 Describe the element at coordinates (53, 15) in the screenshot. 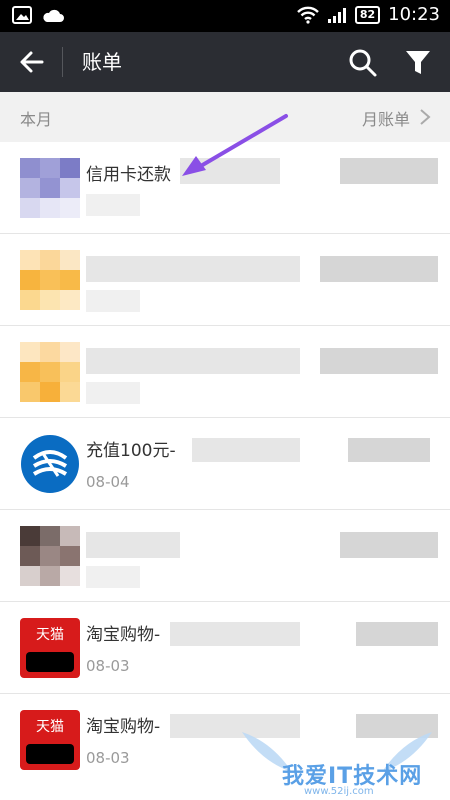

I see `weather-cloud-icon` at that location.